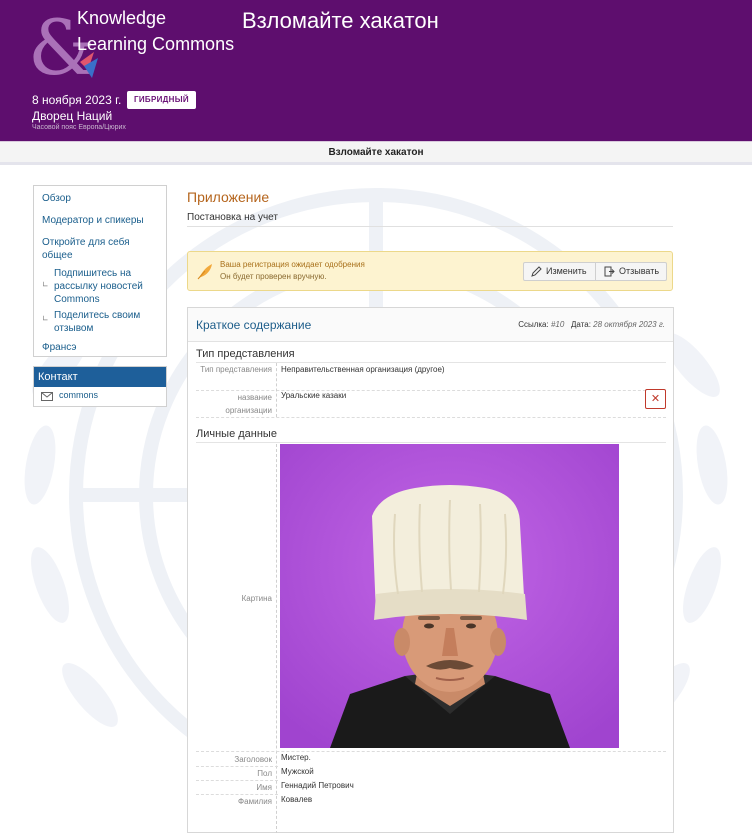 This screenshot has width=752, height=833. I want to click on page-title: Приложение, so click(228, 197).